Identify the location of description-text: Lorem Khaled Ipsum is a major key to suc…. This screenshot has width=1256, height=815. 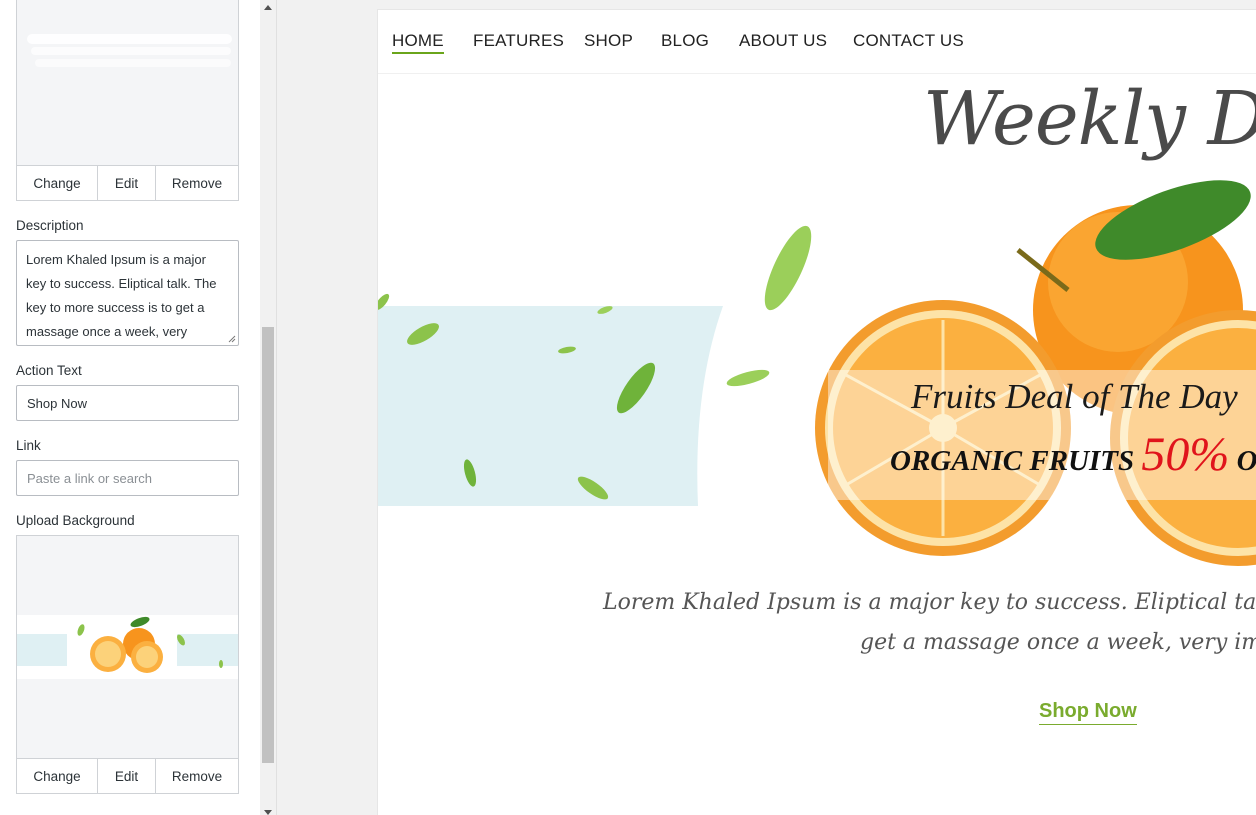
(121, 295).